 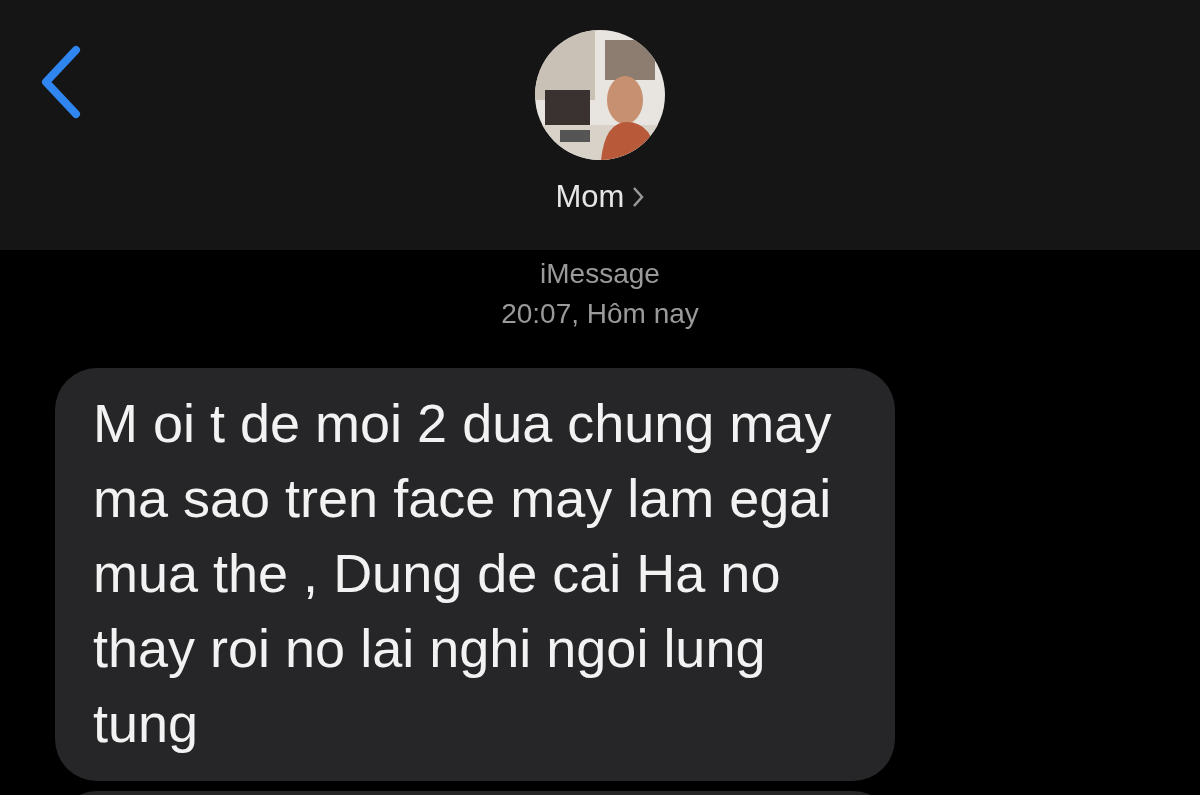 I want to click on contact-name: Mom, so click(x=600, y=197).